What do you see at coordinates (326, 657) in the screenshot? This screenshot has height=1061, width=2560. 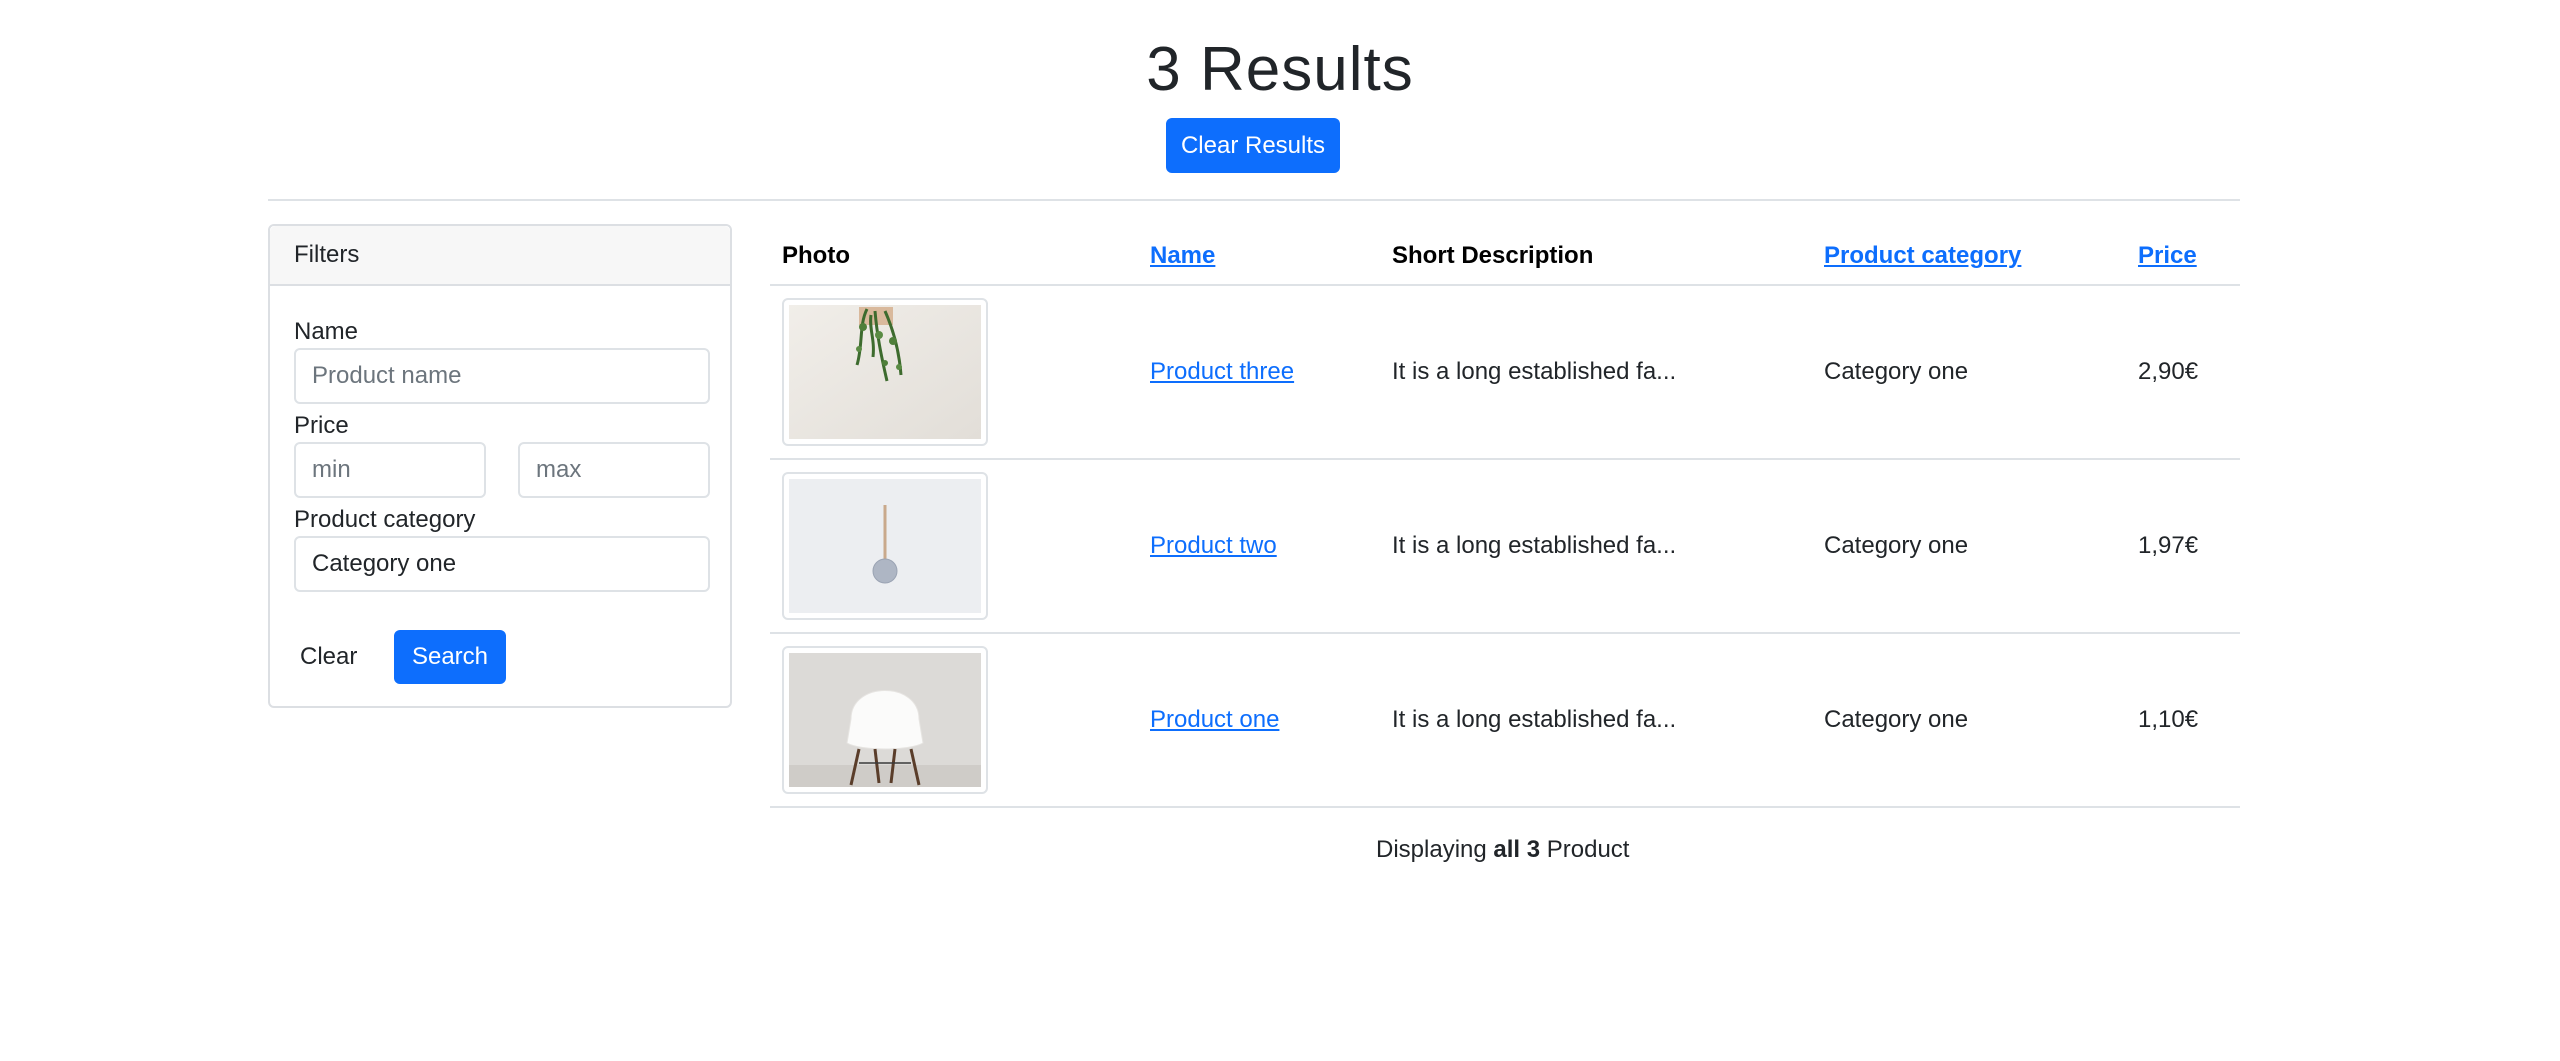 I see `clear-filters-button: Clear` at bounding box center [326, 657].